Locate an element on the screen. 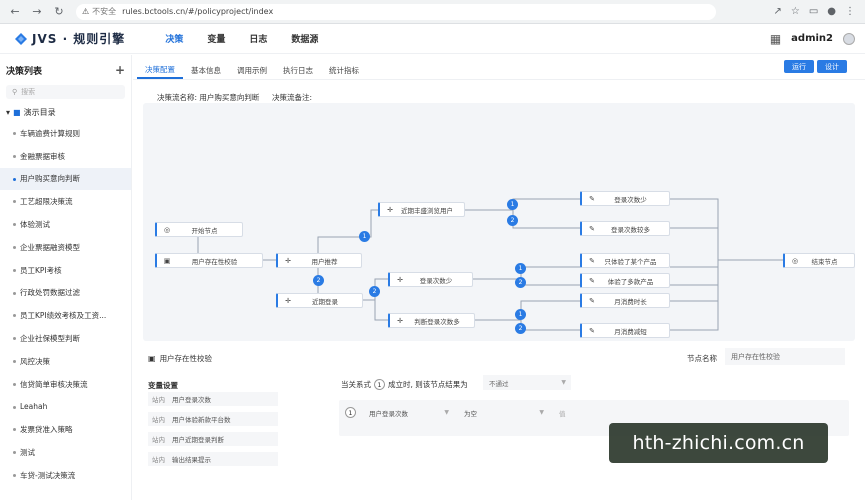 This screenshot has height=500, width=865. flow-node-view-some: ✎ 只体验了某个产品 is located at coordinates (625, 260).